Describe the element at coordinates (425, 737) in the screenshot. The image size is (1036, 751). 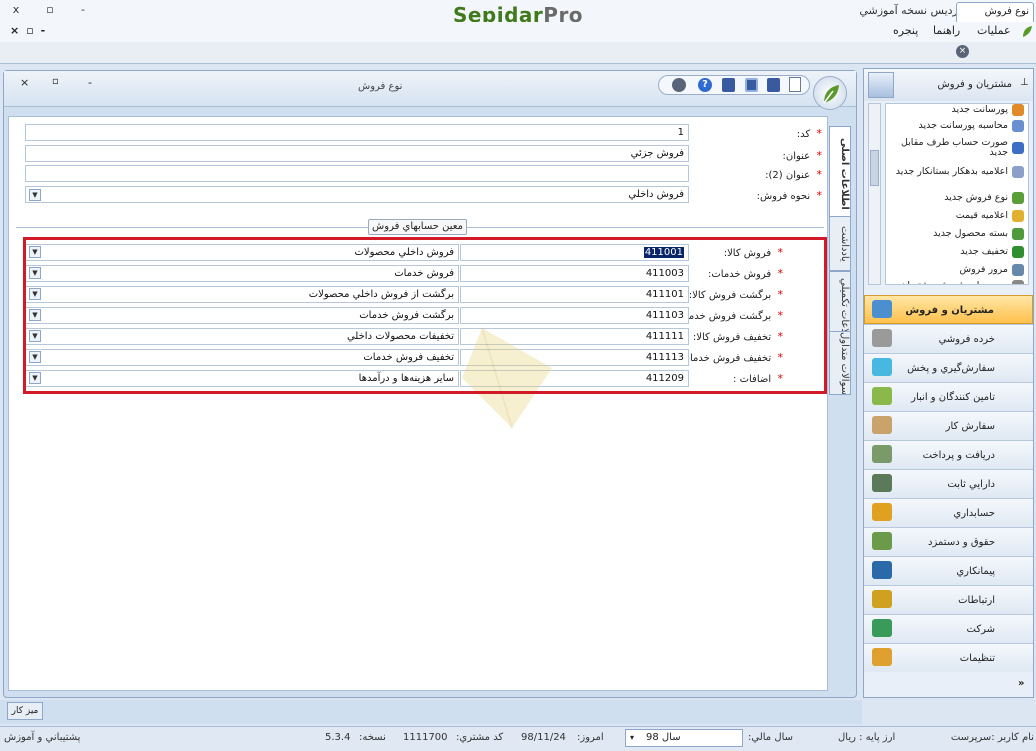
I see `status-customer-code-value: 1111700` at that location.